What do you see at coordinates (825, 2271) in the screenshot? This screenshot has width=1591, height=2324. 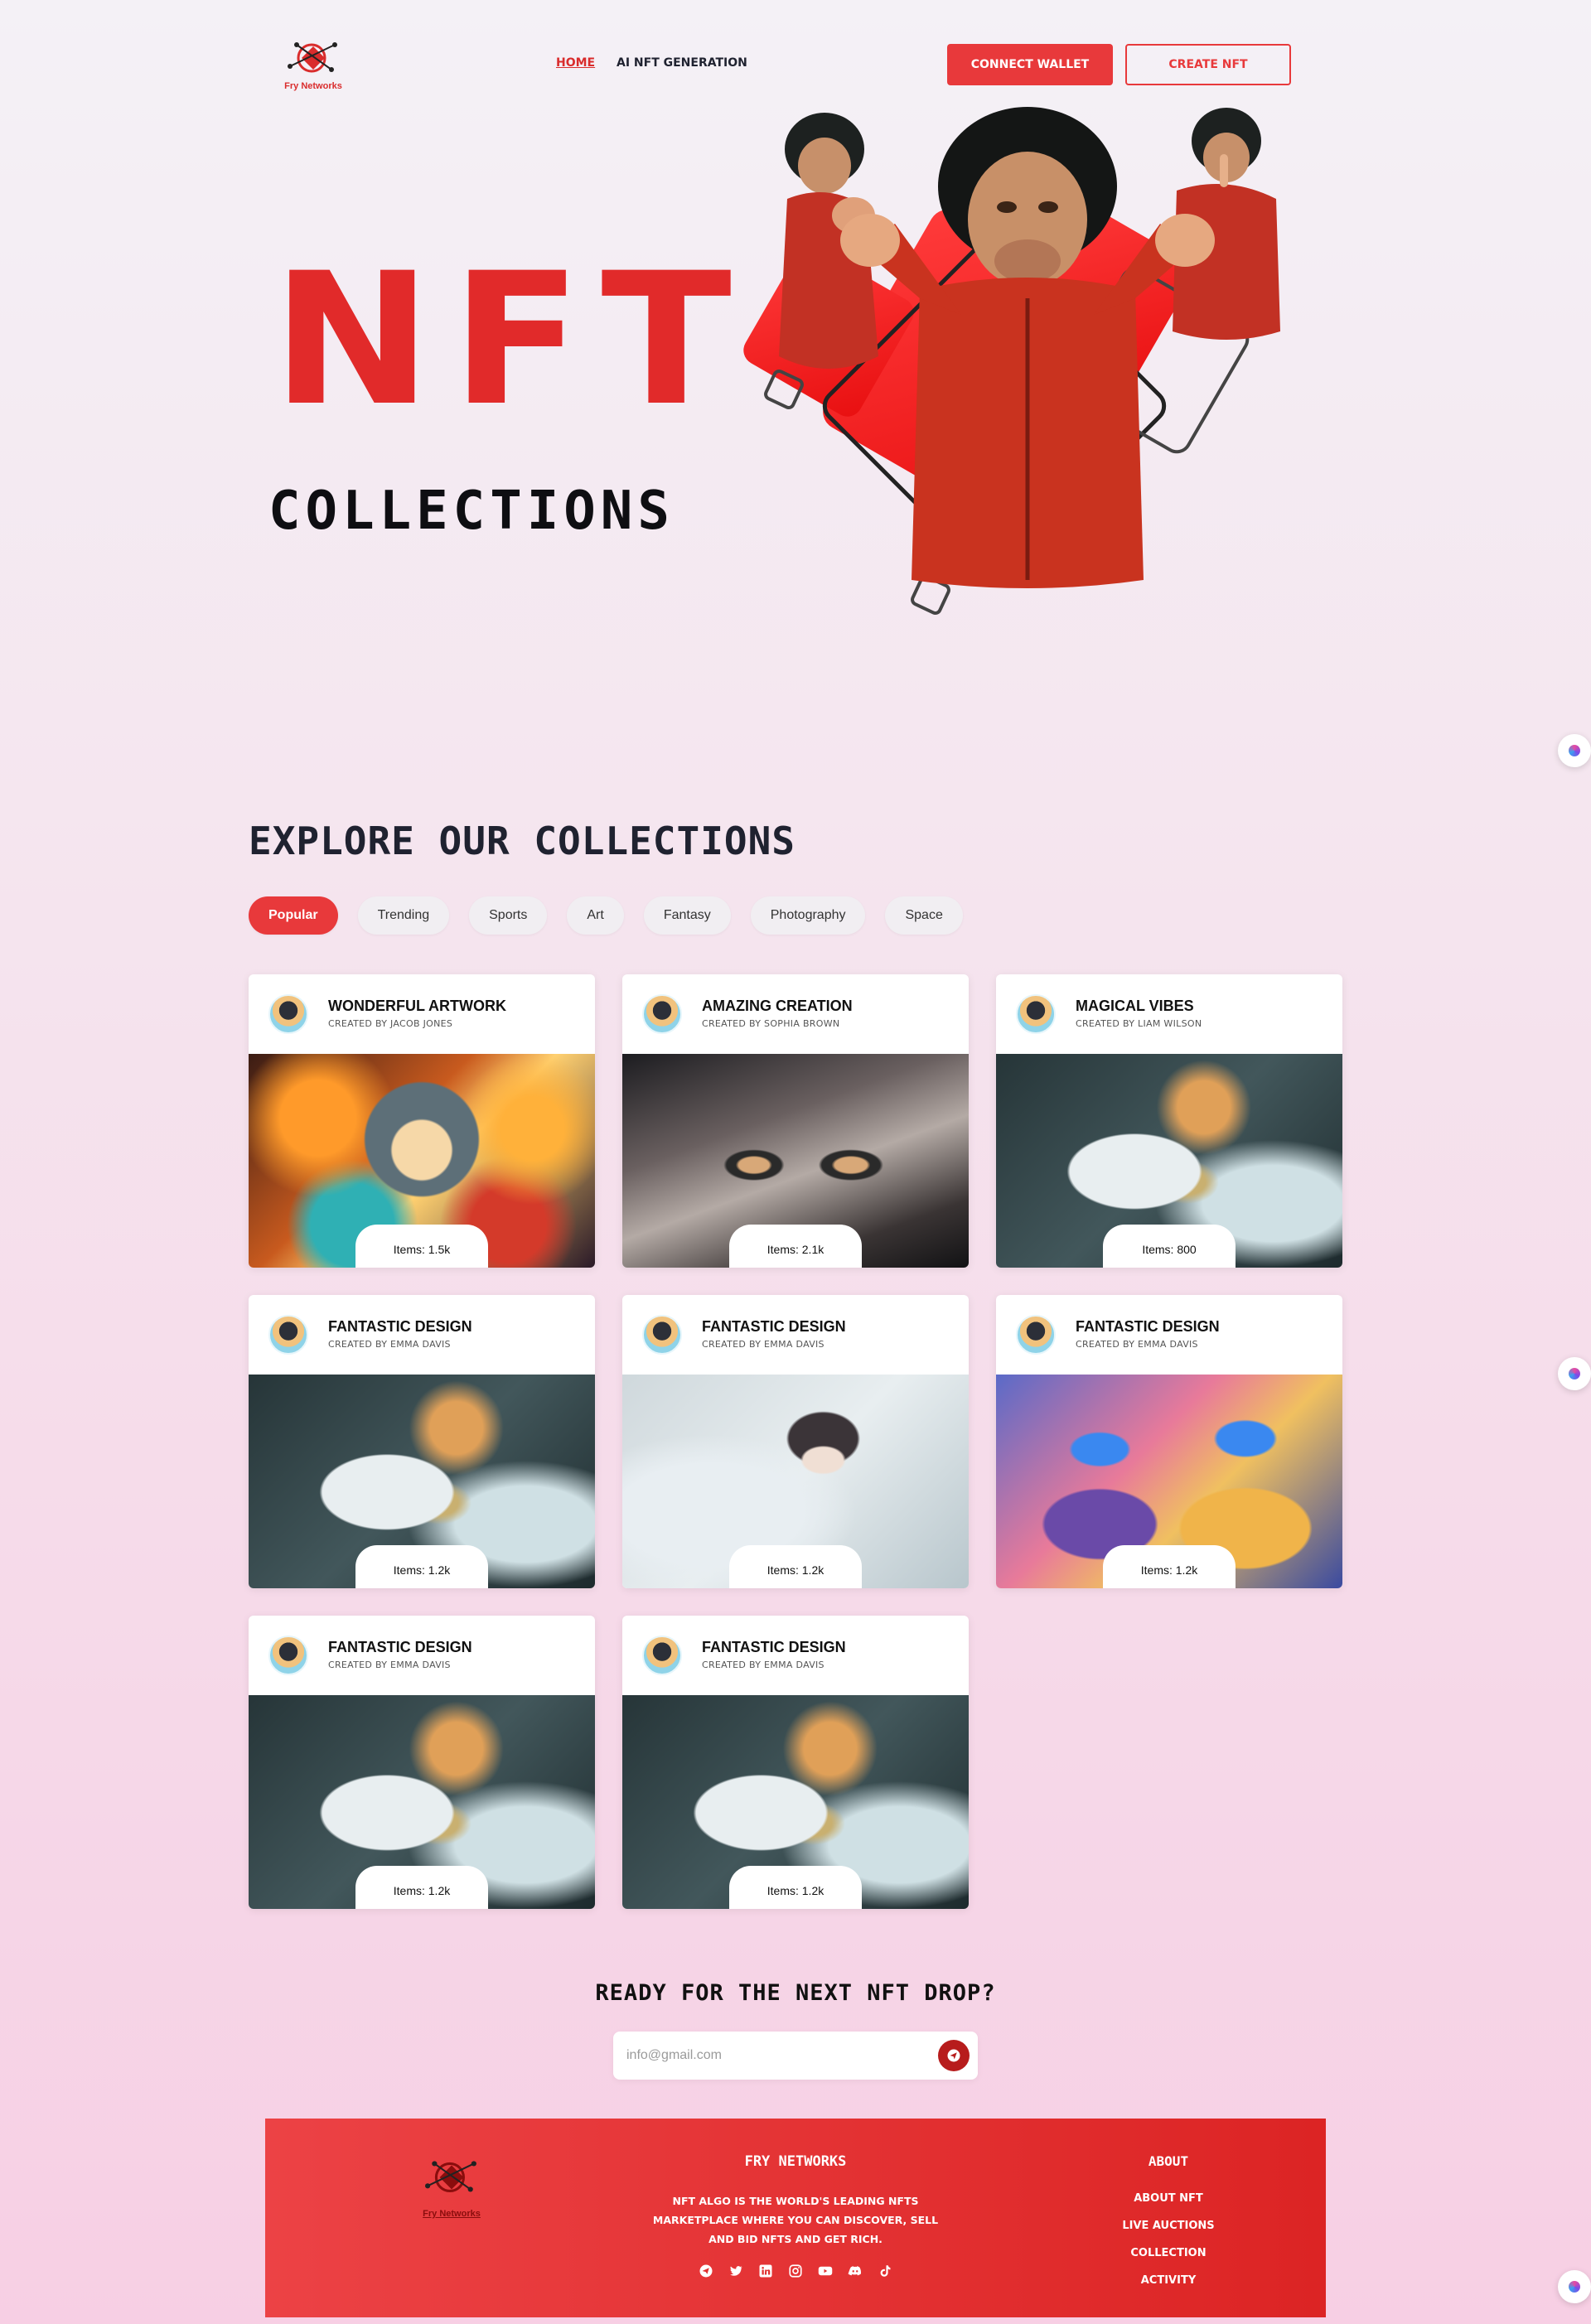 I see `youtube-icon` at bounding box center [825, 2271].